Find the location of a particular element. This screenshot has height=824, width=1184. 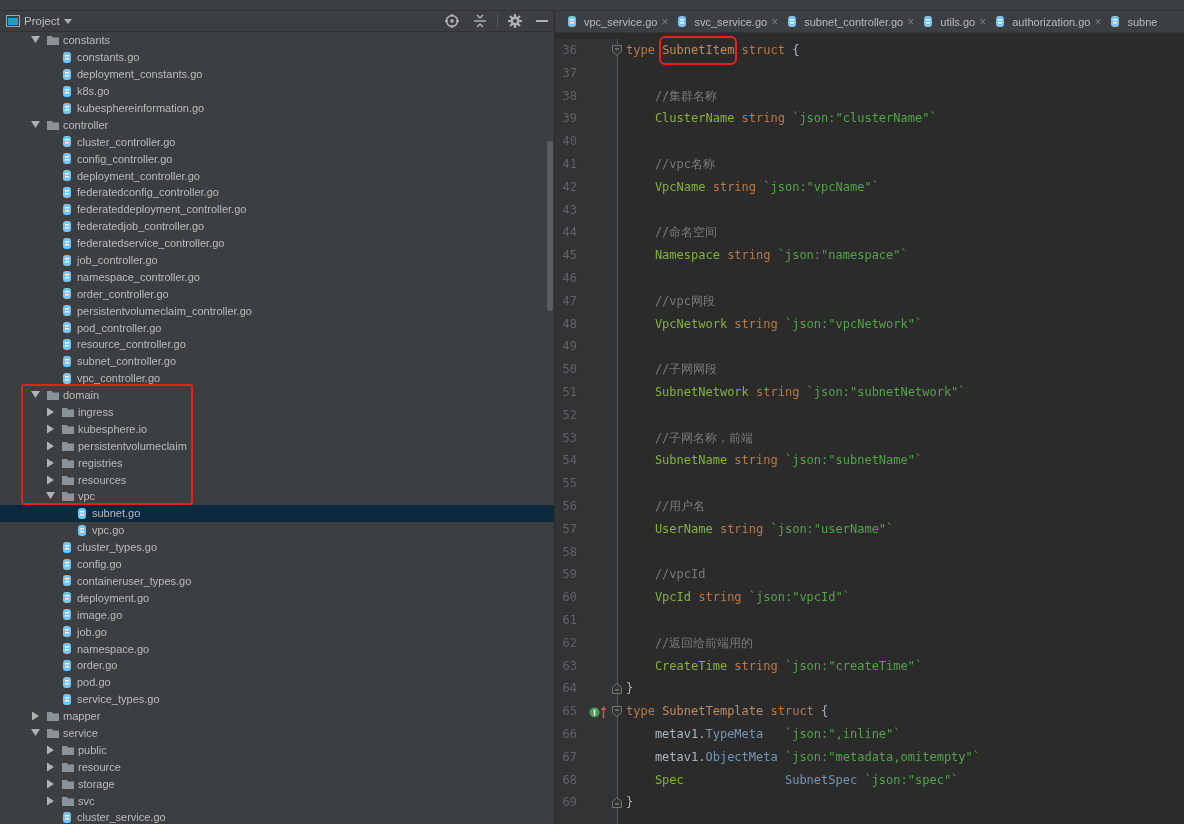

tree-item: svc is located at coordinates (277, 800).